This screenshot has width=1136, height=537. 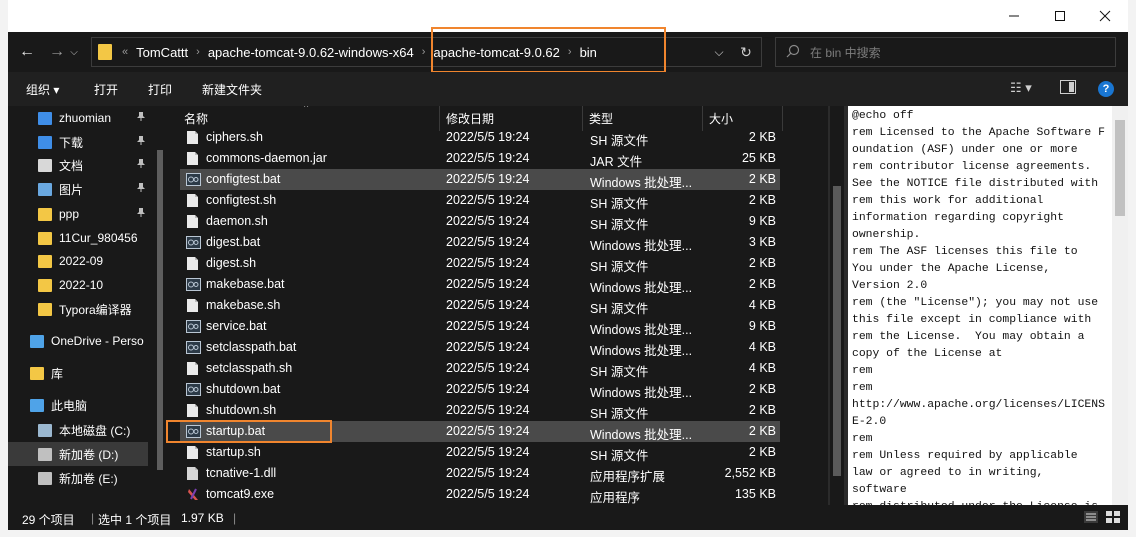 I want to click on sidebar-scrollbar, so click(x=160, y=297).